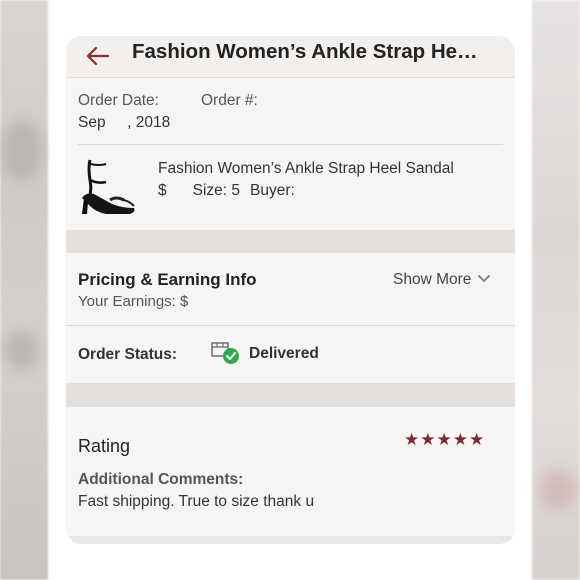 This screenshot has width=580, height=580. Describe the element at coordinates (432, 279) in the screenshot. I see `show-more-label: Show More` at that location.